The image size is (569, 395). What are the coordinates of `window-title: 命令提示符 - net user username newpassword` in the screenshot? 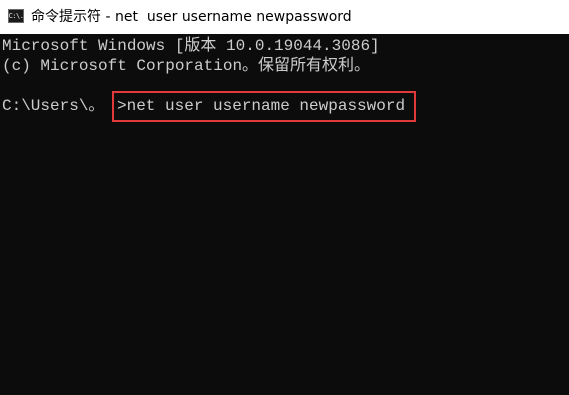 It's located at (191, 17).